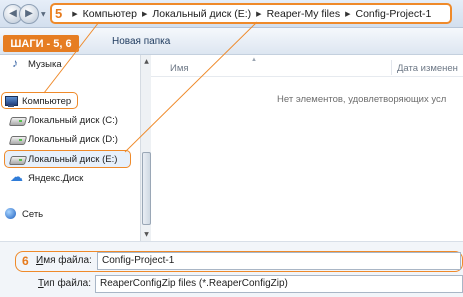  Describe the element at coordinates (141, 41) in the screenshot. I see `new-folder-button: Новая папка` at that location.